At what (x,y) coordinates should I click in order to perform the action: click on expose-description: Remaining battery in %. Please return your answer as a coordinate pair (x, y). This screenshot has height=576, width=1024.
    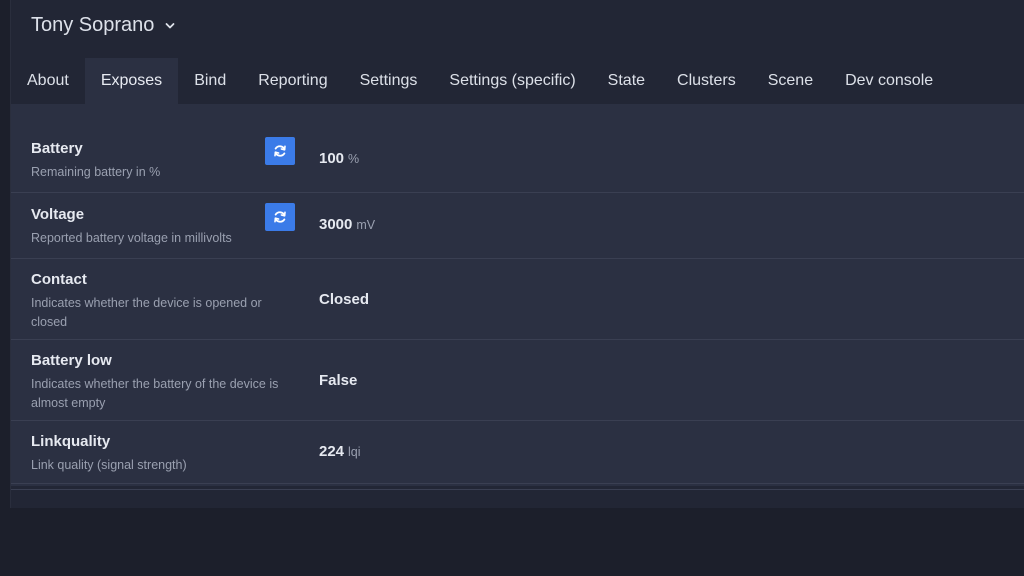
    Looking at the image, I should click on (96, 172).